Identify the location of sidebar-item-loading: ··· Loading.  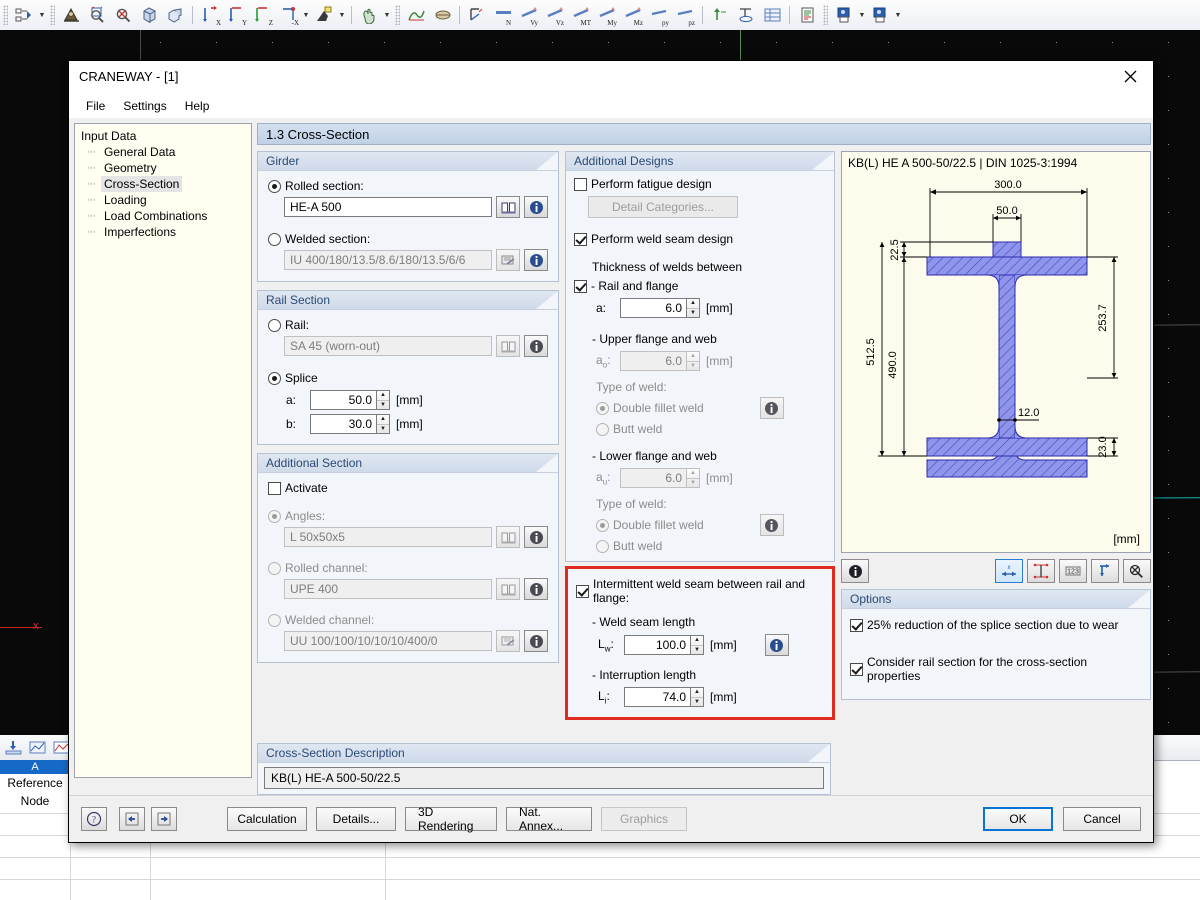
(165, 200).